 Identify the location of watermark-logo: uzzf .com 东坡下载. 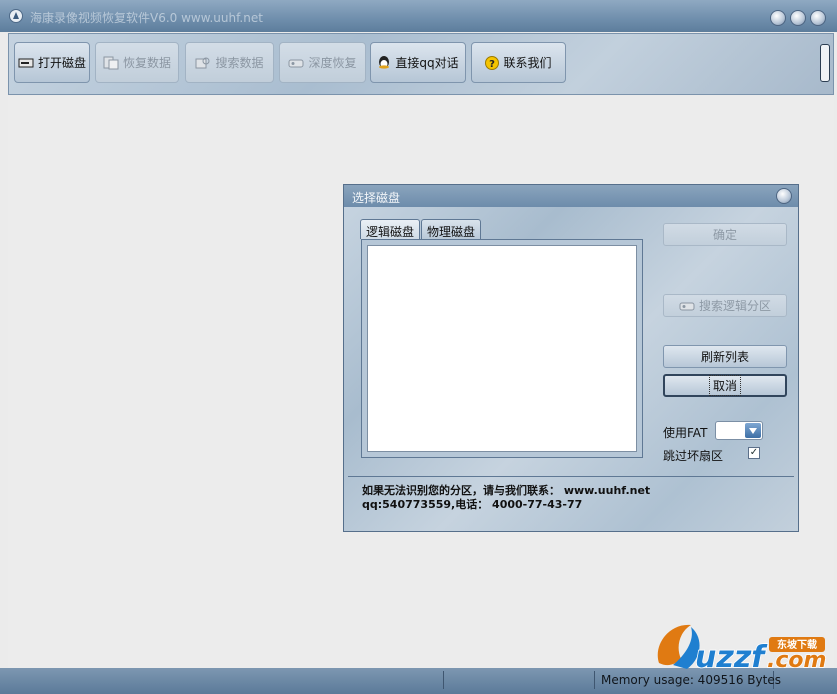
(742, 650).